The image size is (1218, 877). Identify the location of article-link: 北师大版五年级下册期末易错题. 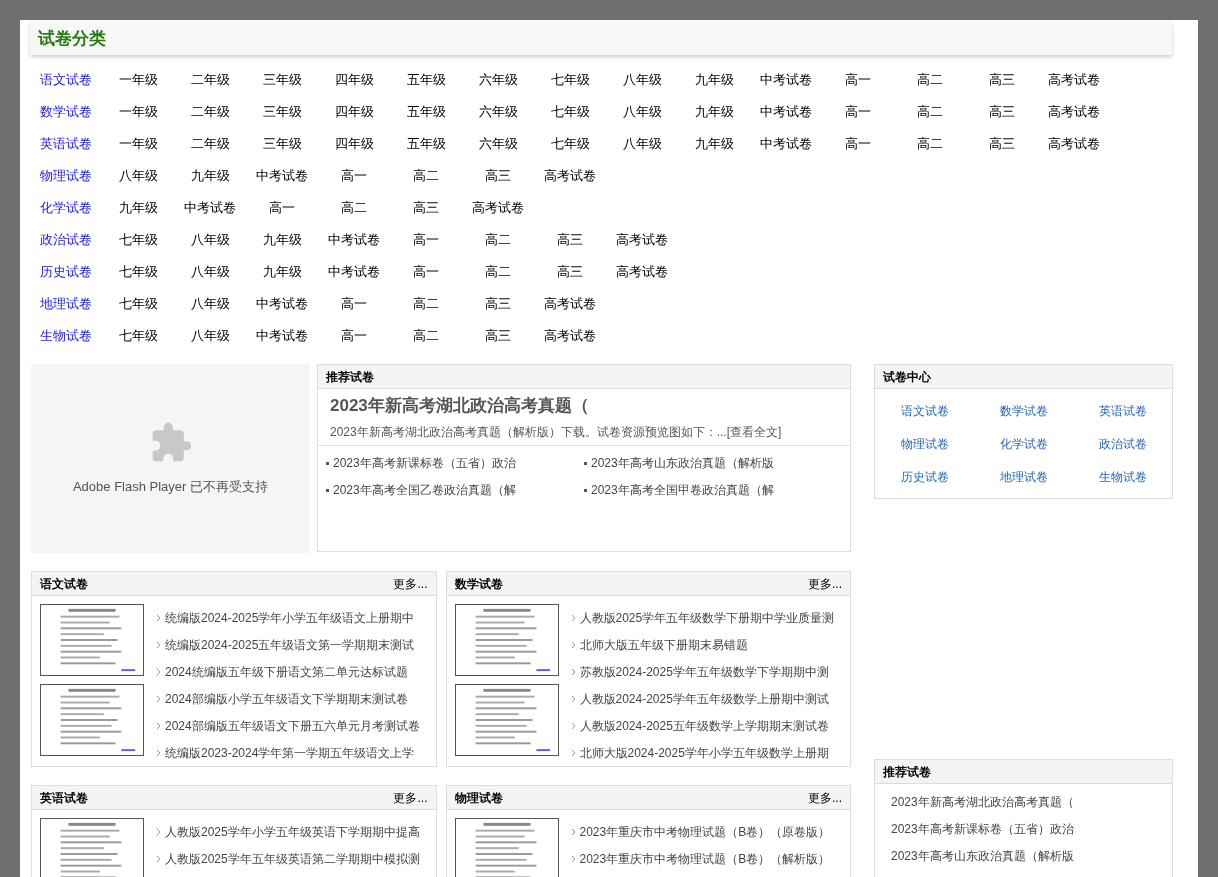
(663, 644).